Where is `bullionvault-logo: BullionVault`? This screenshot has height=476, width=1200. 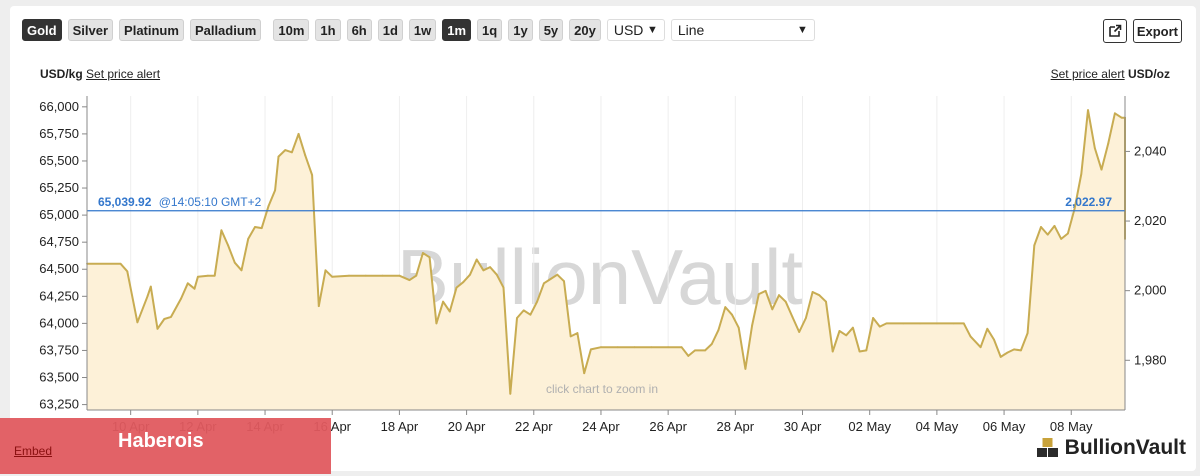 bullionvault-logo: BullionVault is located at coordinates (1110, 448).